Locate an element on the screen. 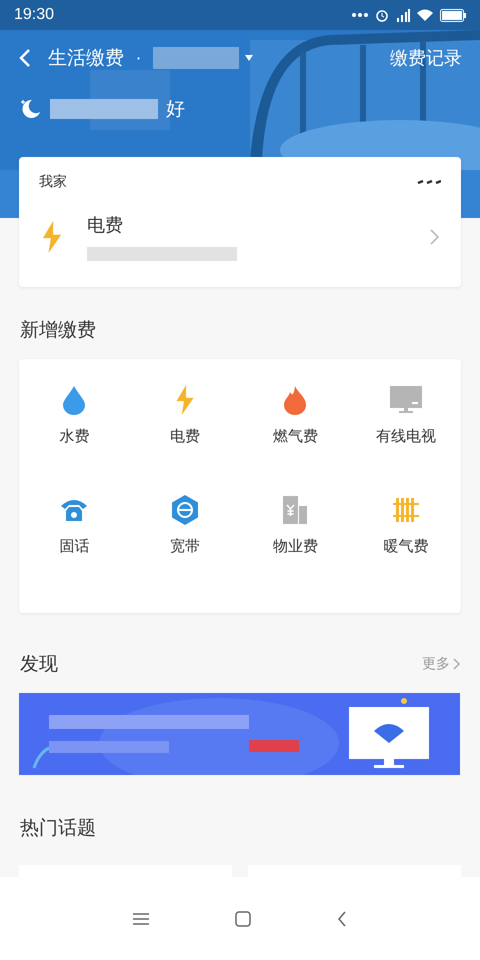  service-label: 水费 is located at coordinates (74, 436).